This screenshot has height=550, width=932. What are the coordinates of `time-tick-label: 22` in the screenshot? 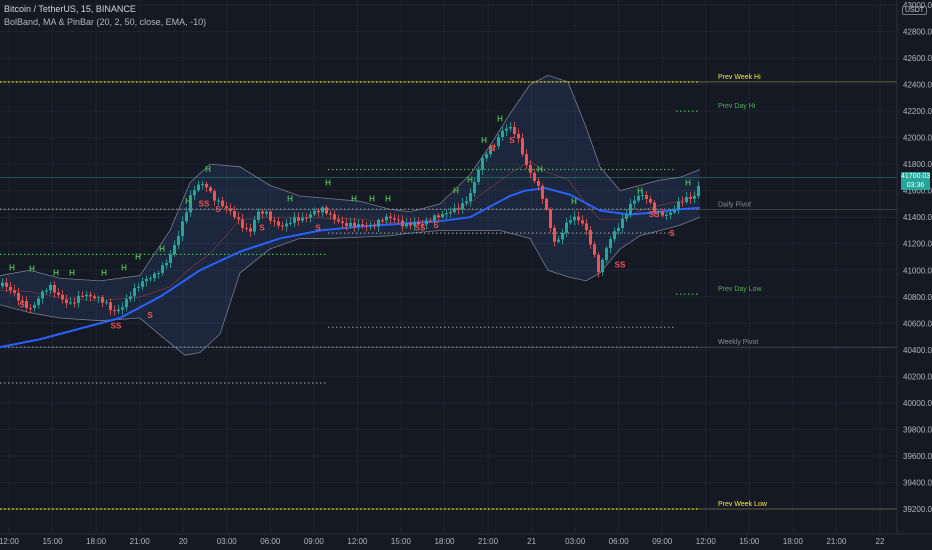 It's located at (880, 541).